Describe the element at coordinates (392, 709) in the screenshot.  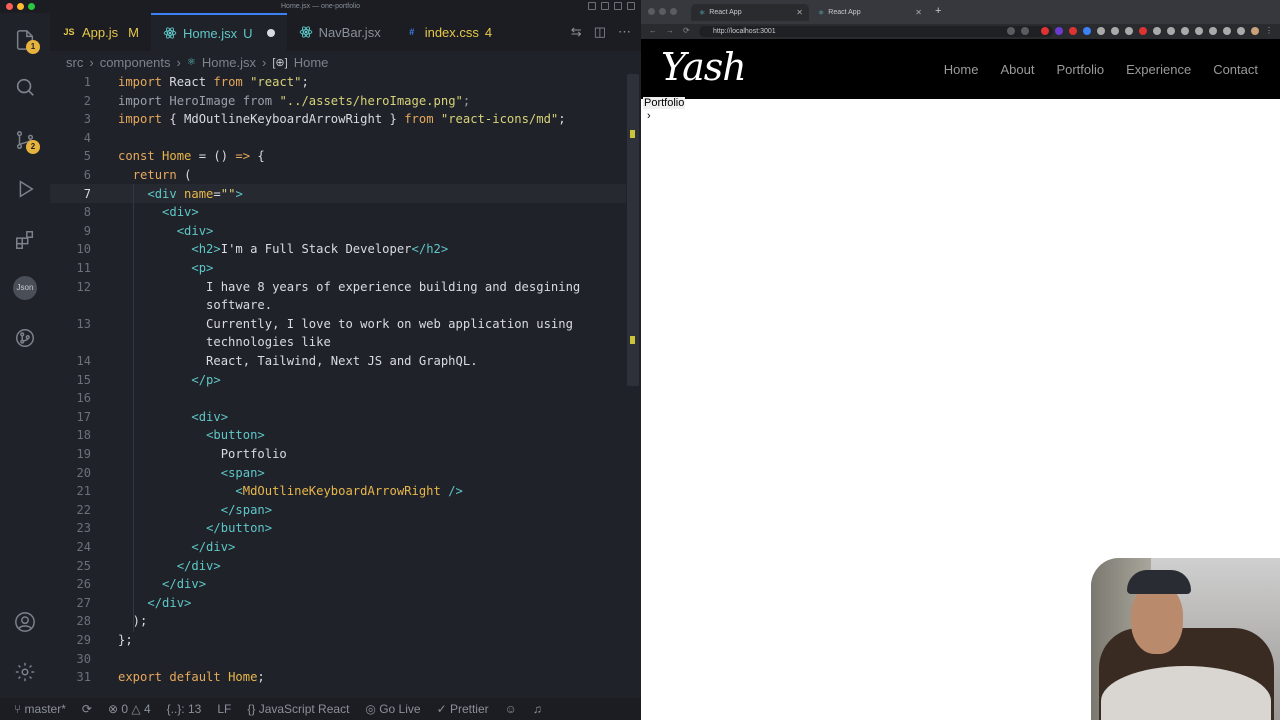
I see `go-live-button: ◎ Go Live` at that location.